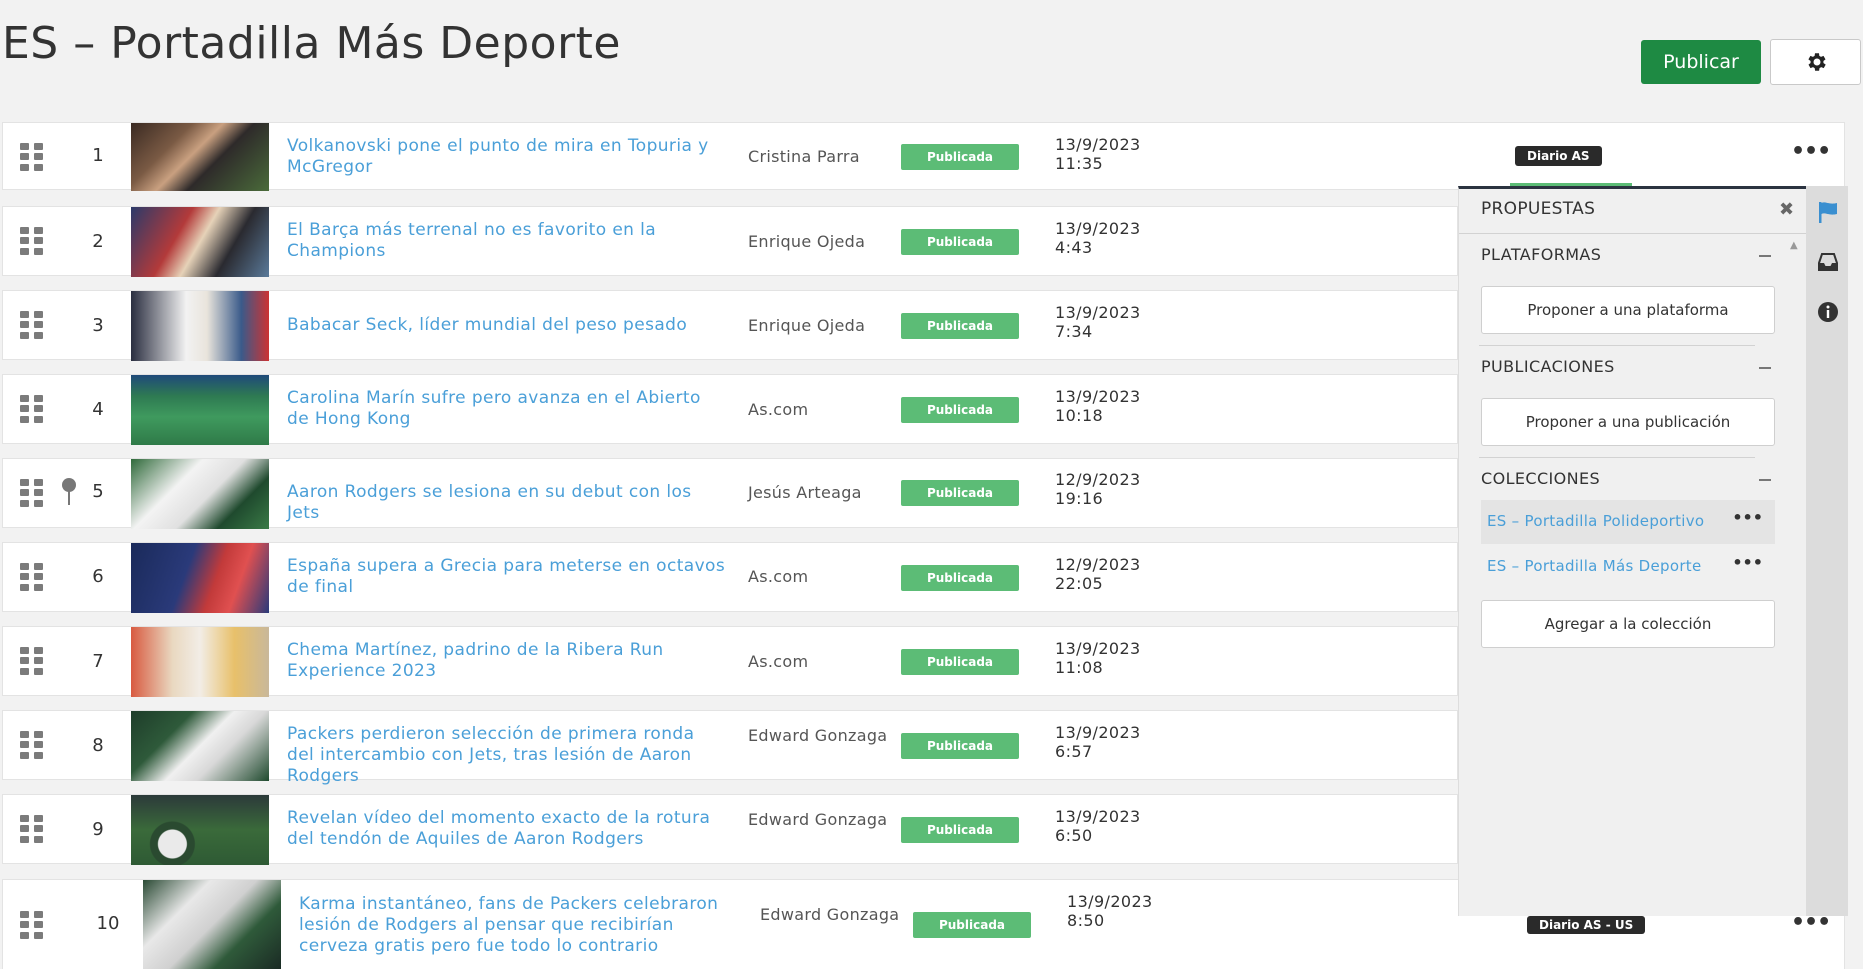 The image size is (1863, 969). Describe the element at coordinates (1541, 478) in the screenshot. I see `collections-section-label: COLECCIONES` at that location.